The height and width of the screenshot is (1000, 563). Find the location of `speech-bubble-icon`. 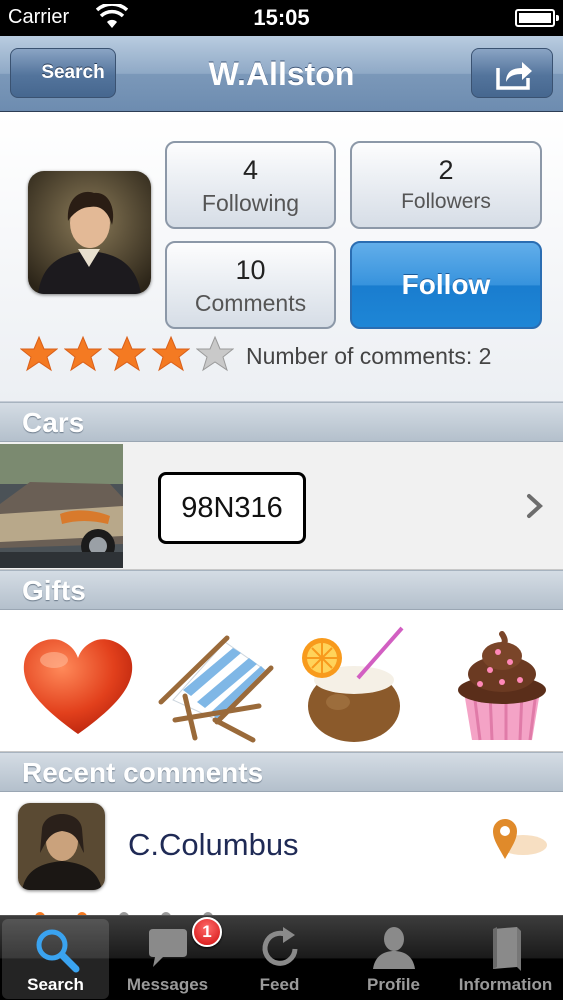

speech-bubble-icon is located at coordinates (167, 948).